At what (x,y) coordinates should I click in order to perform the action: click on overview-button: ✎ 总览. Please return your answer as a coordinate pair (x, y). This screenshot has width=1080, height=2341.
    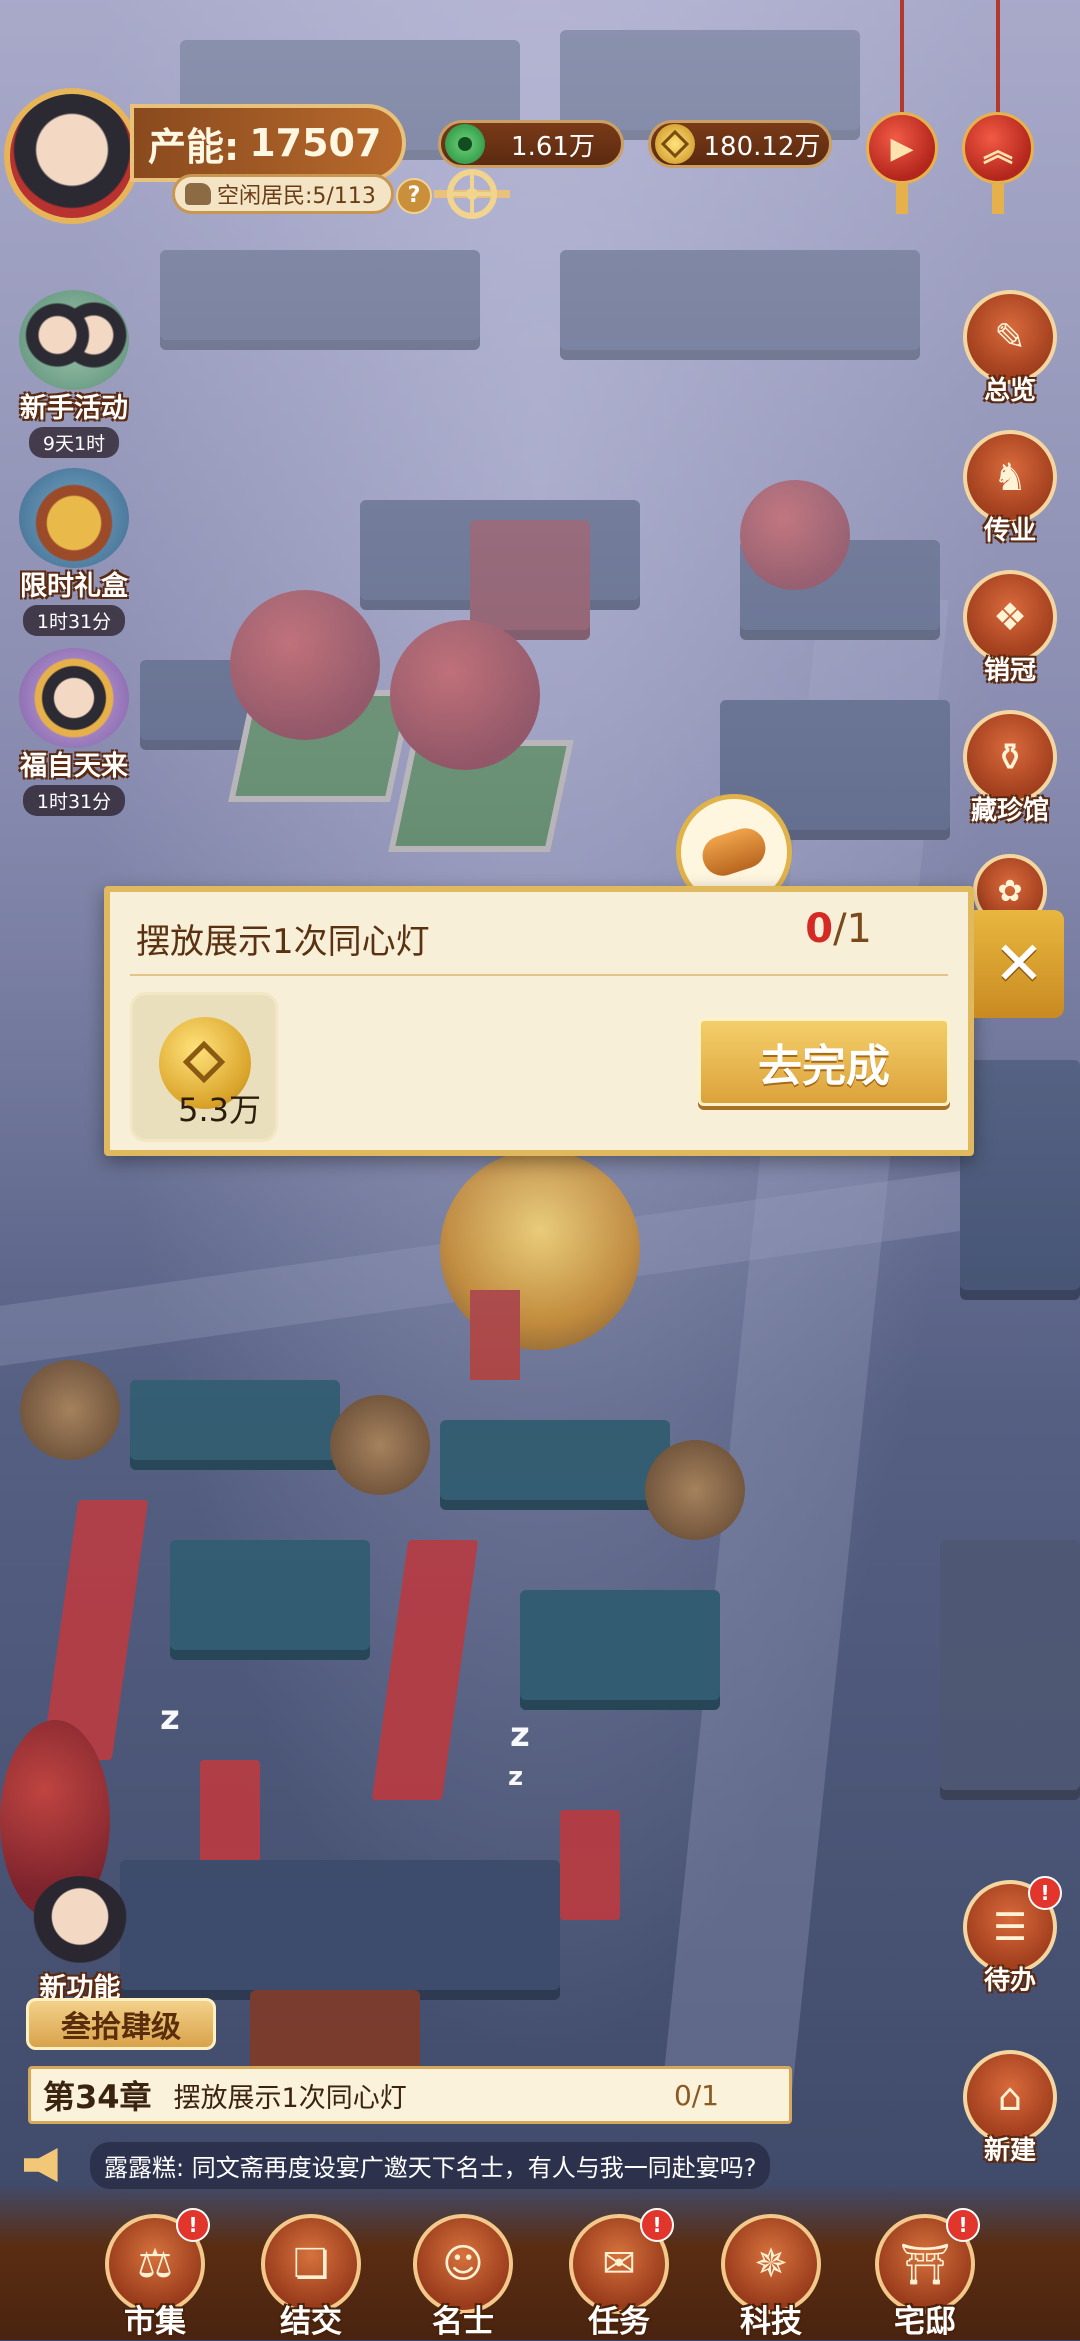
    Looking at the image, I should click on (1010, 348).